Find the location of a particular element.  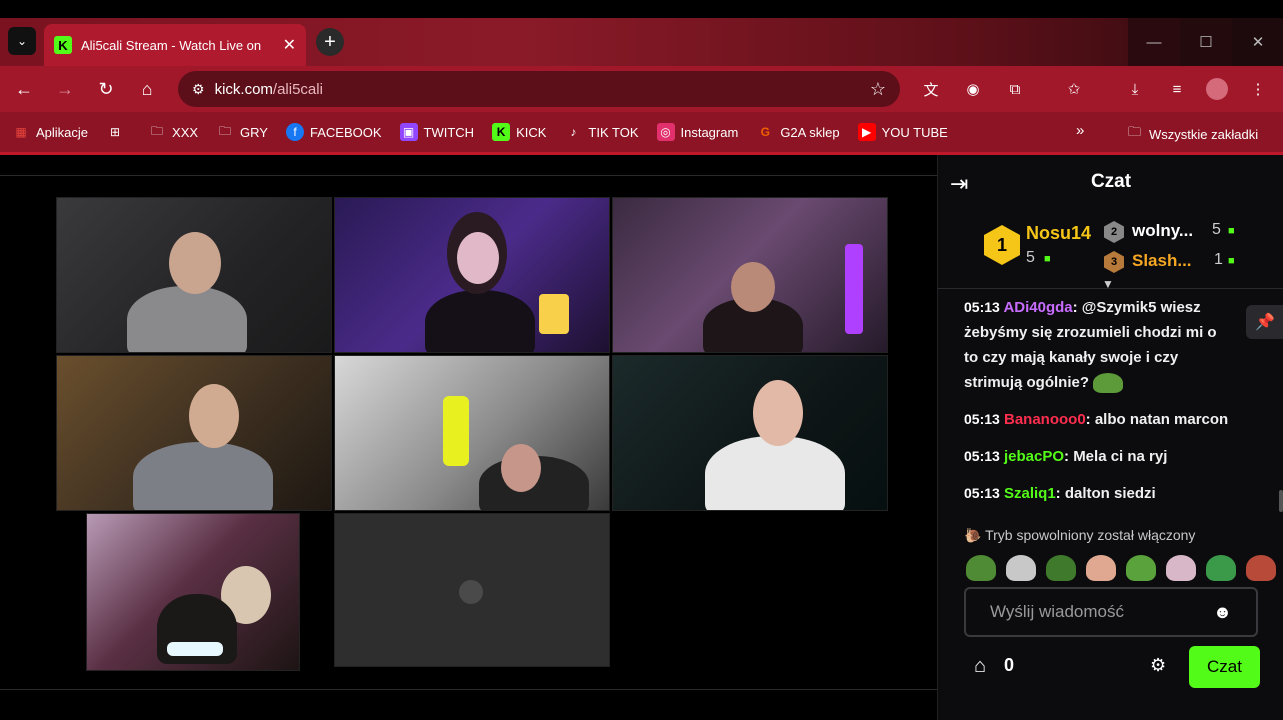

bookmark-tiktok: ♪ TIK TOK is located at coordinates (601, 132).